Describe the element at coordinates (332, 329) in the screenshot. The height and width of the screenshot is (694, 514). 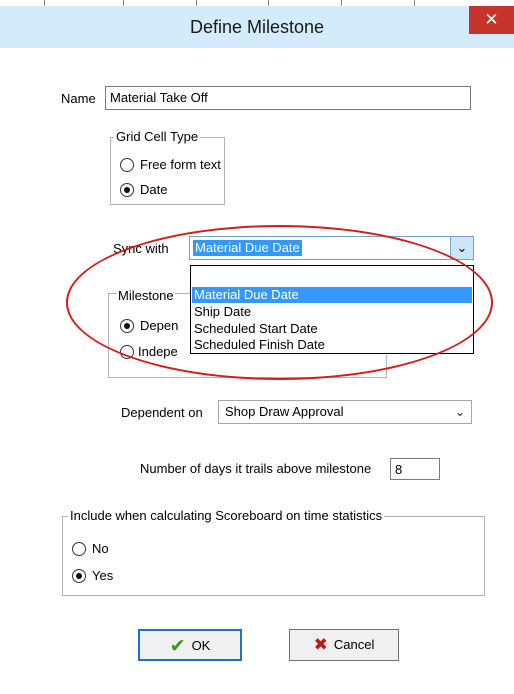
I see `dropdown-item-scheduled-start-date: Scheduled Start Date` at that location.